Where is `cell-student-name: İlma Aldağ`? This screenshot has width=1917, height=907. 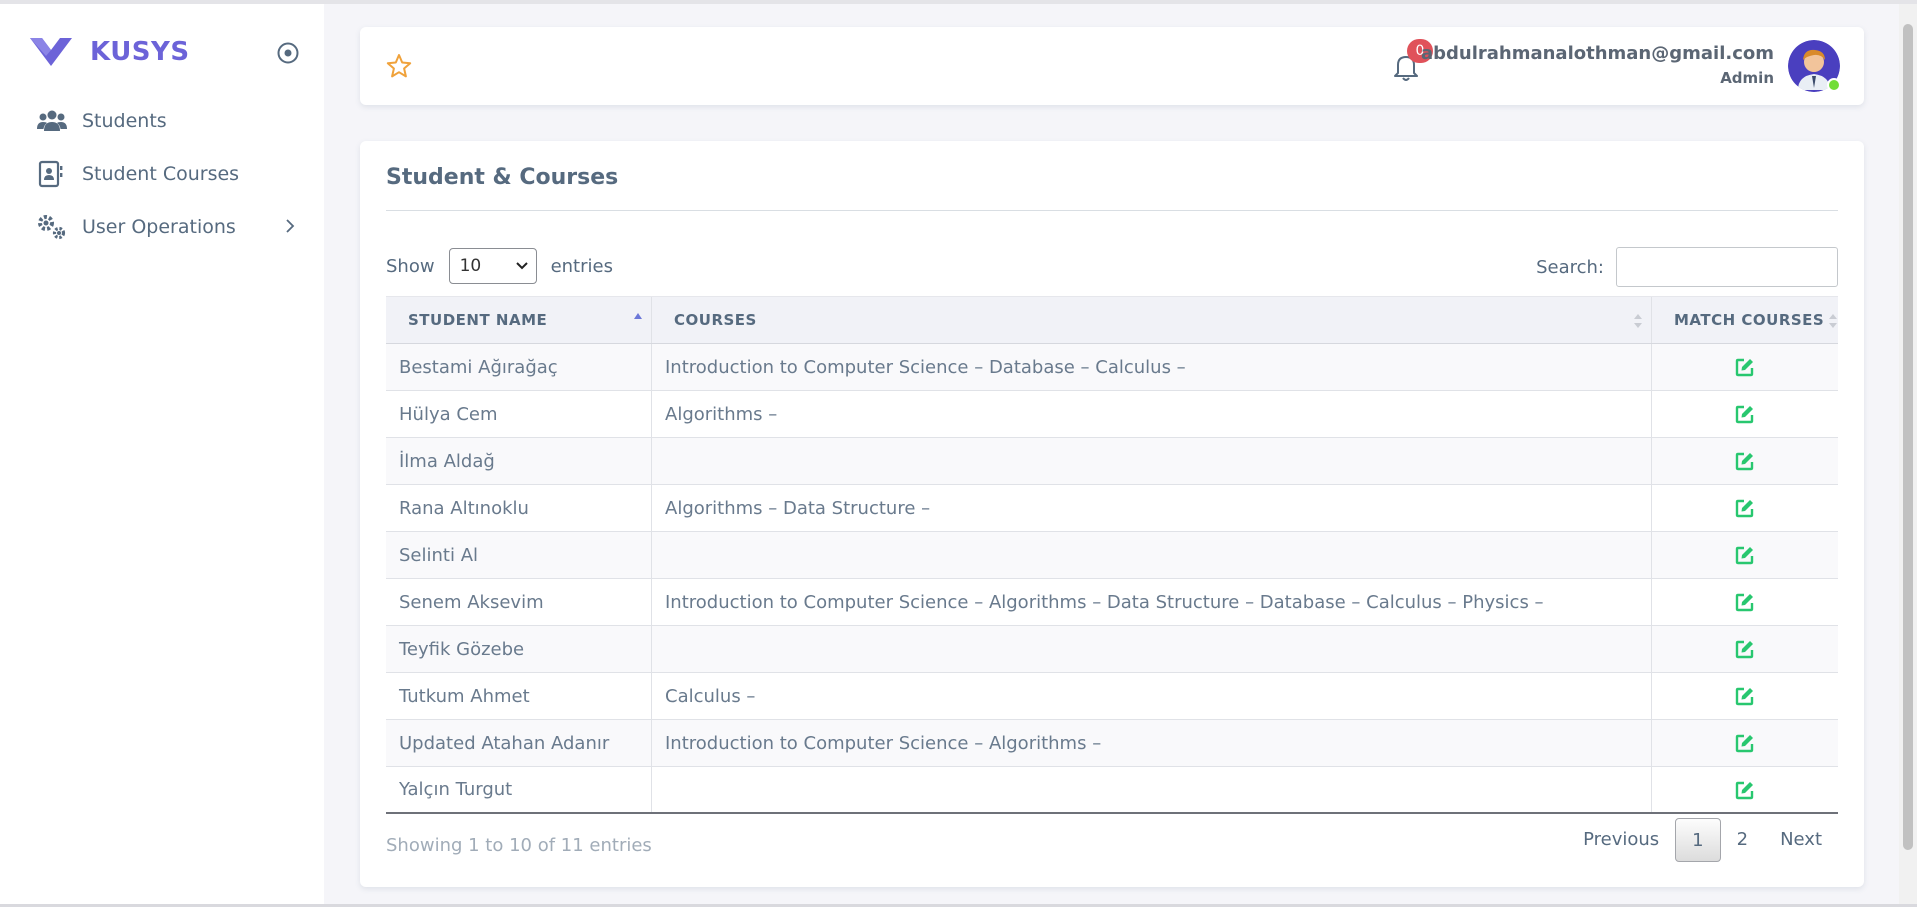 cell-student-name: İlma Aldağ is located at coordinates (519, 461).